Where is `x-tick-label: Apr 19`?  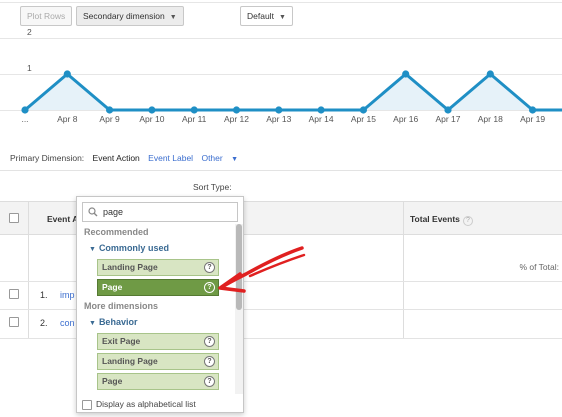 x-tick-label: Apr 19 is located at coordinates (532, 119).